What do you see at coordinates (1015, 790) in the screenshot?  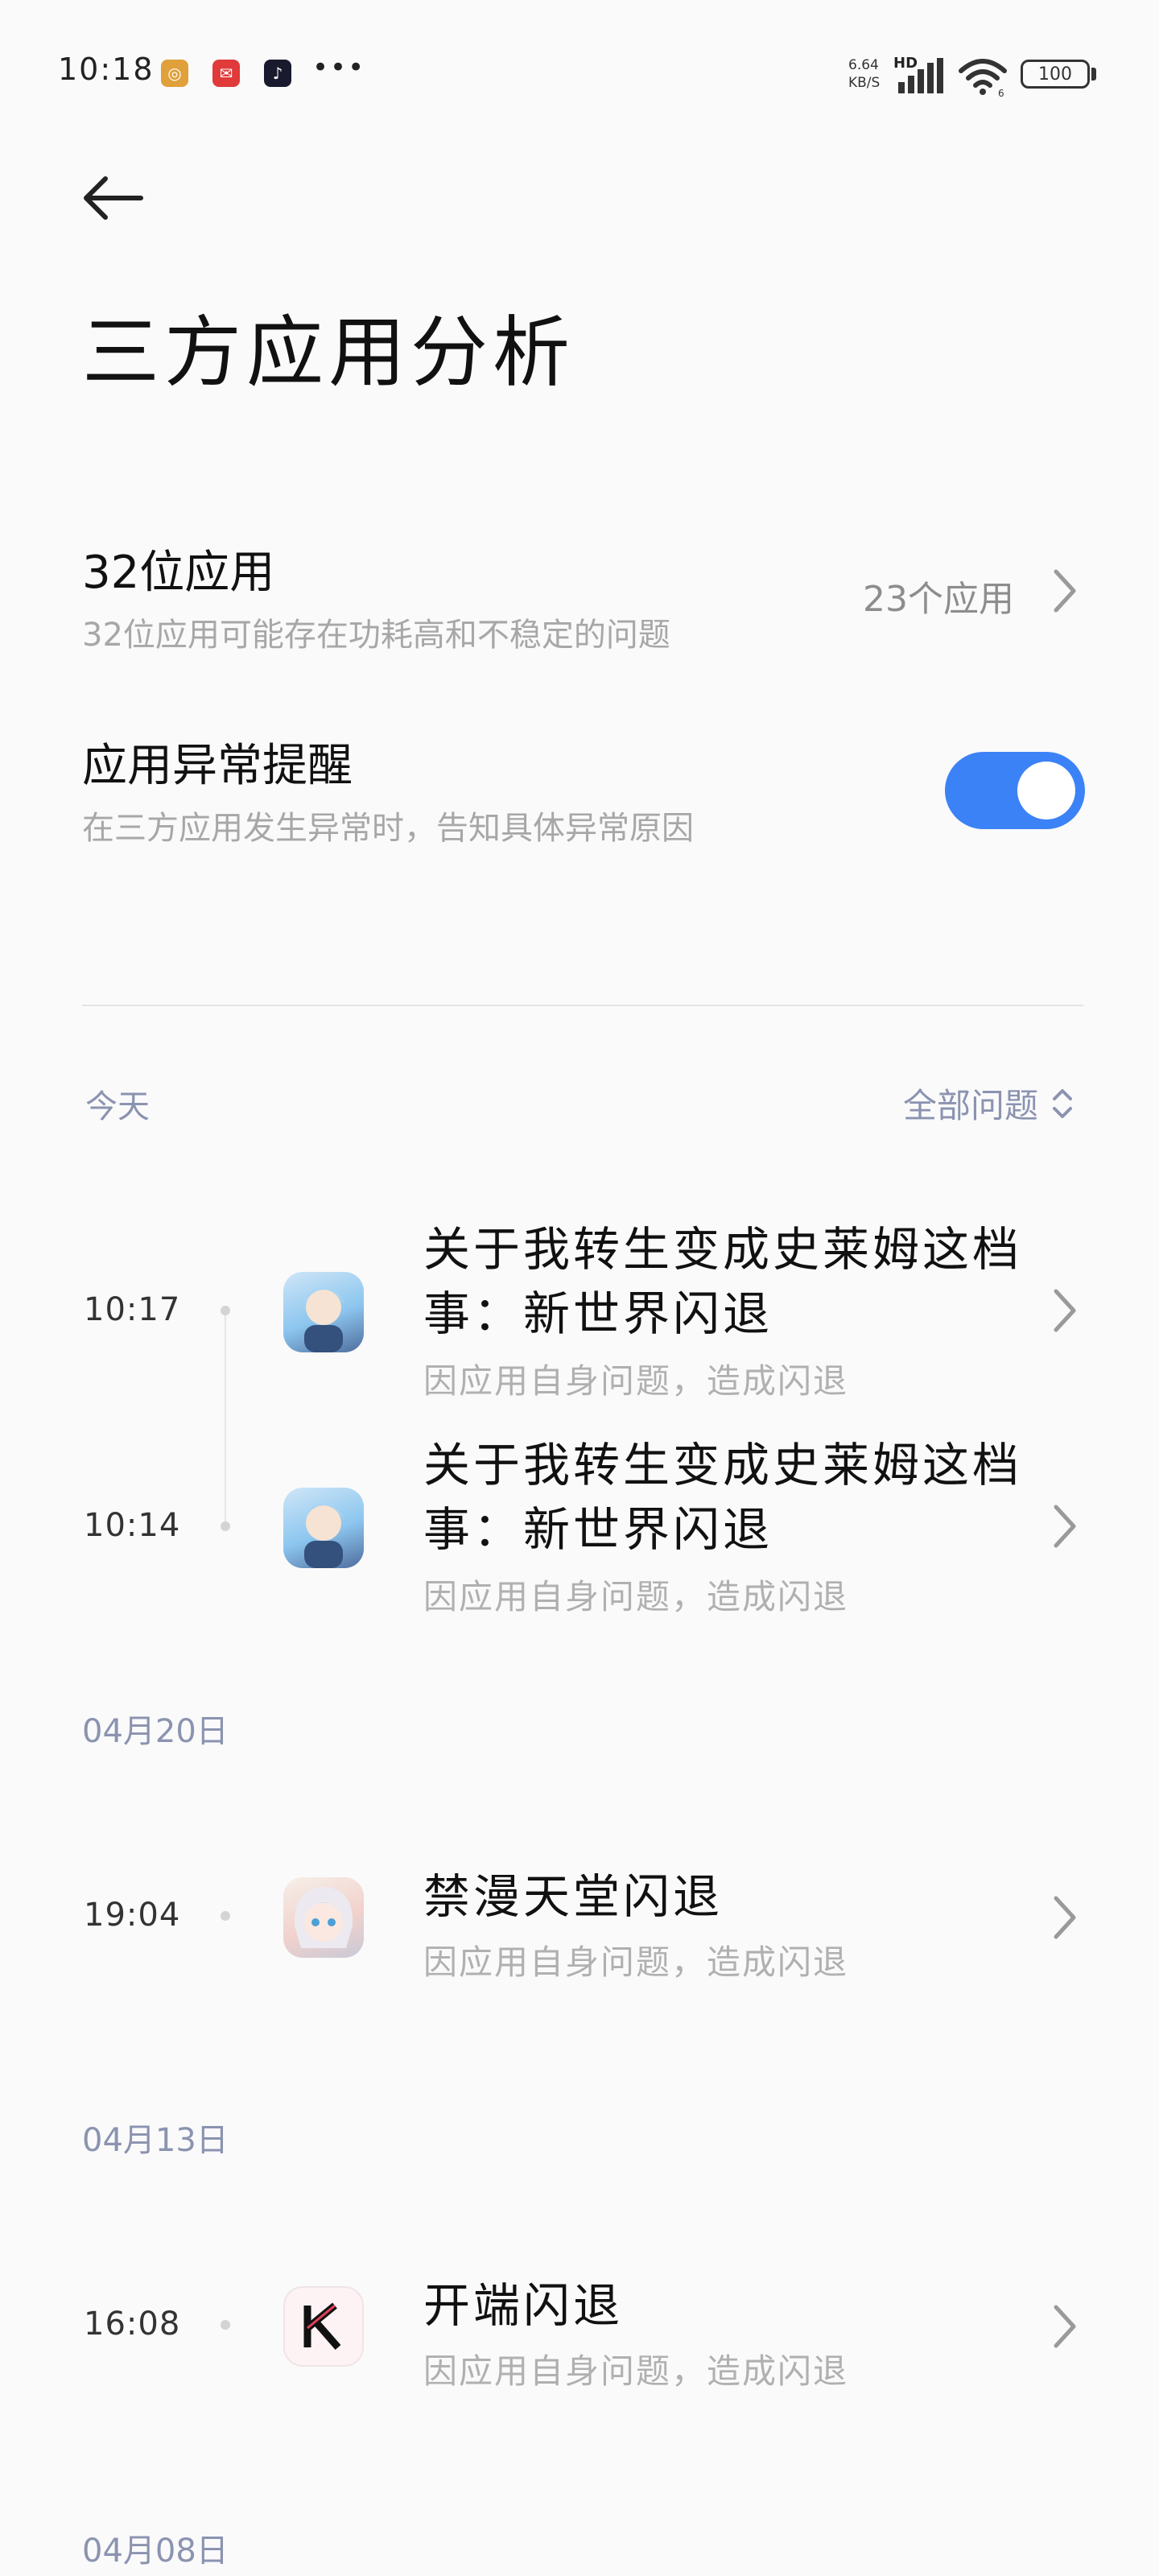 I see `app-anomaly-alert-toggle` at bounding box center [1015, 790].